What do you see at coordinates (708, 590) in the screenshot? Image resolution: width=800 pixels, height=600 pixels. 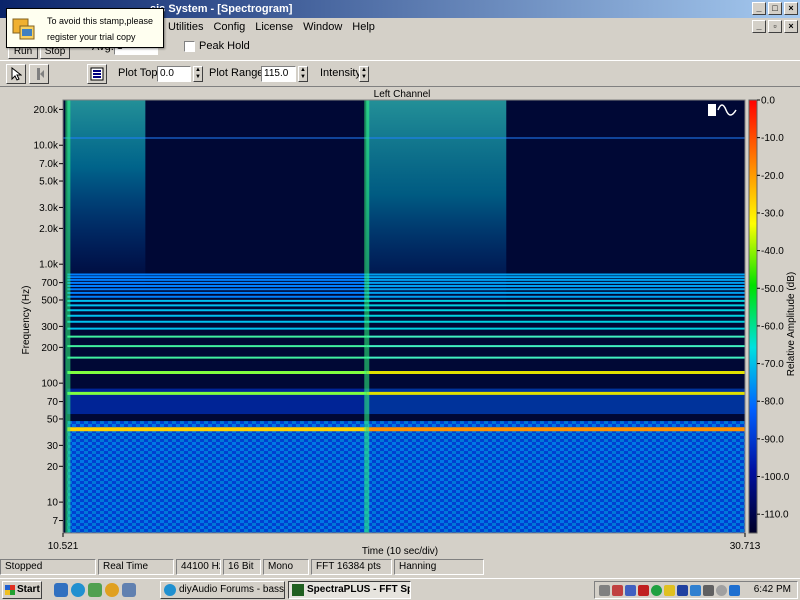 I see `tray-device-icon` at bounding box center [708, 590].